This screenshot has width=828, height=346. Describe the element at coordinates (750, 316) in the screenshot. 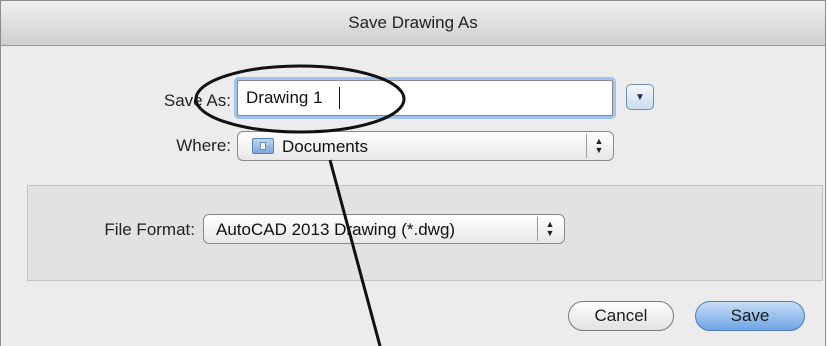

I see `save-button: Save` at that location.